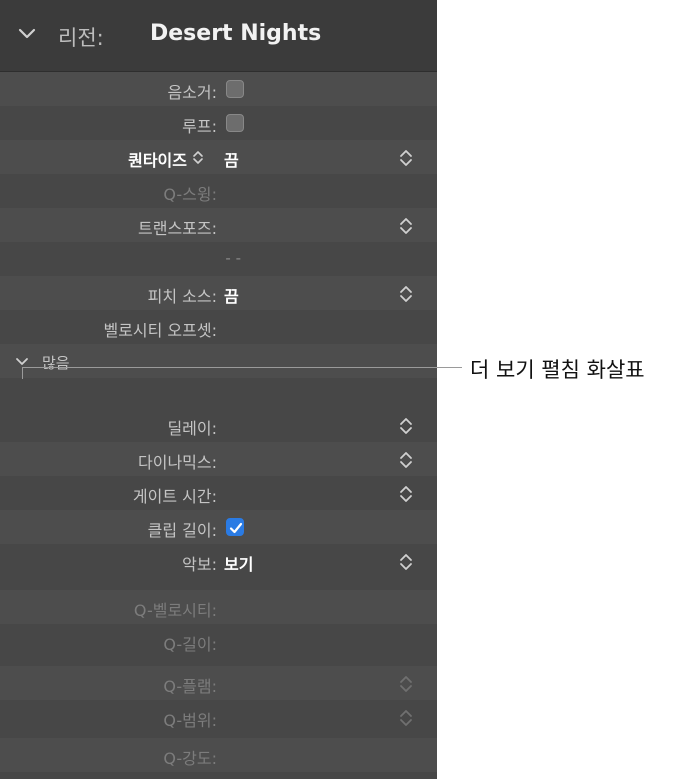 The height and width of the screenshot is (779, 681). I want to click on q-velocity-row: Q-벨로시티:, so click(218, 607).